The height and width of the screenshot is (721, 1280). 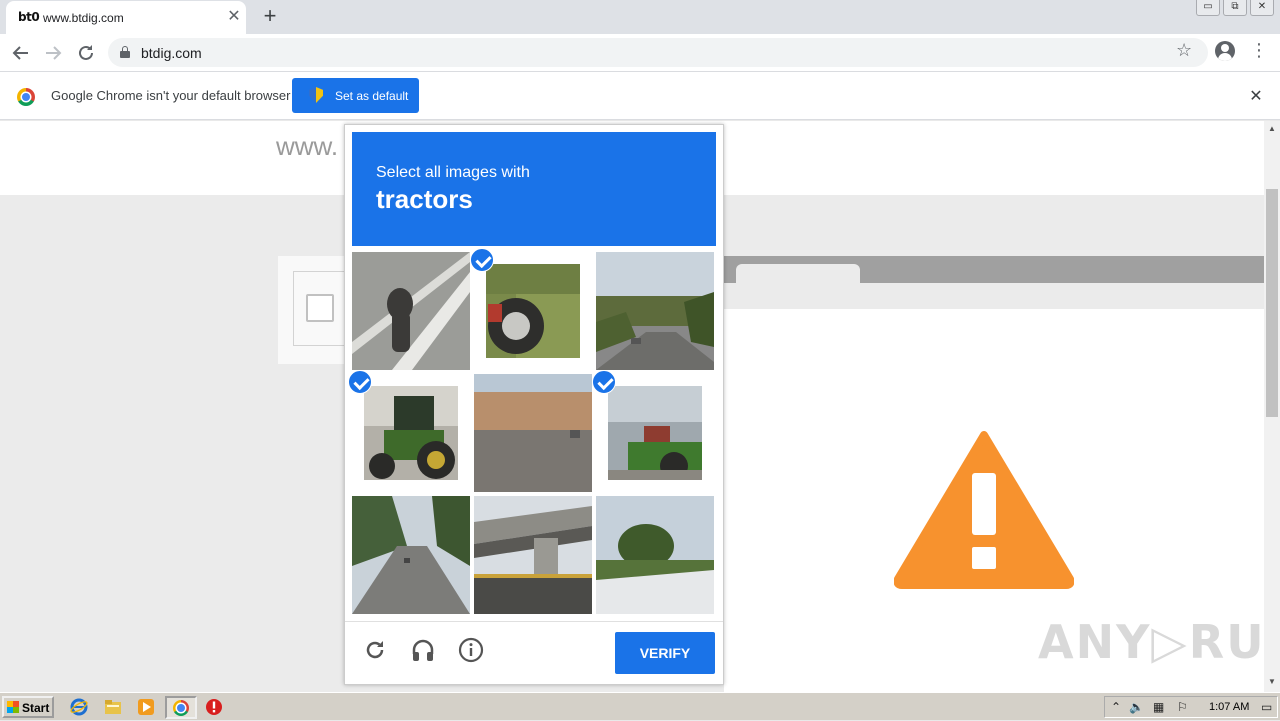 What do you see at coordinates (214, 707) in the screenshot?
I see `stop-icon` at bounding box center [214, 707].